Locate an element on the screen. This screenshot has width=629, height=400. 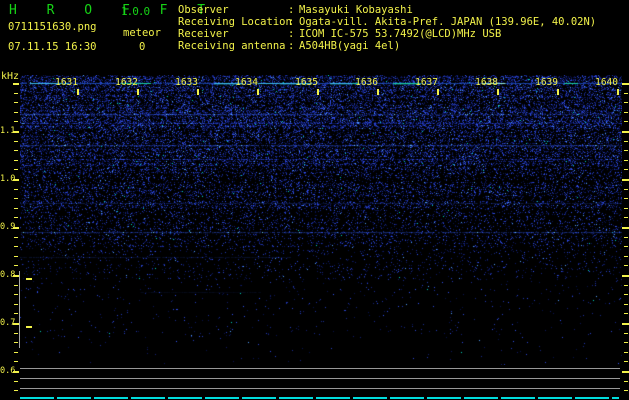
info-value: A504HB(yagi 4el) is located at coordinates (350, 46).